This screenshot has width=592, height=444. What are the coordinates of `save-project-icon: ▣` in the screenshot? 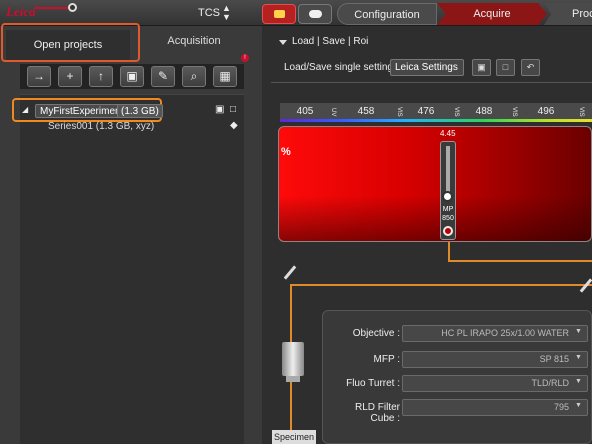 It's located at (219, 109).